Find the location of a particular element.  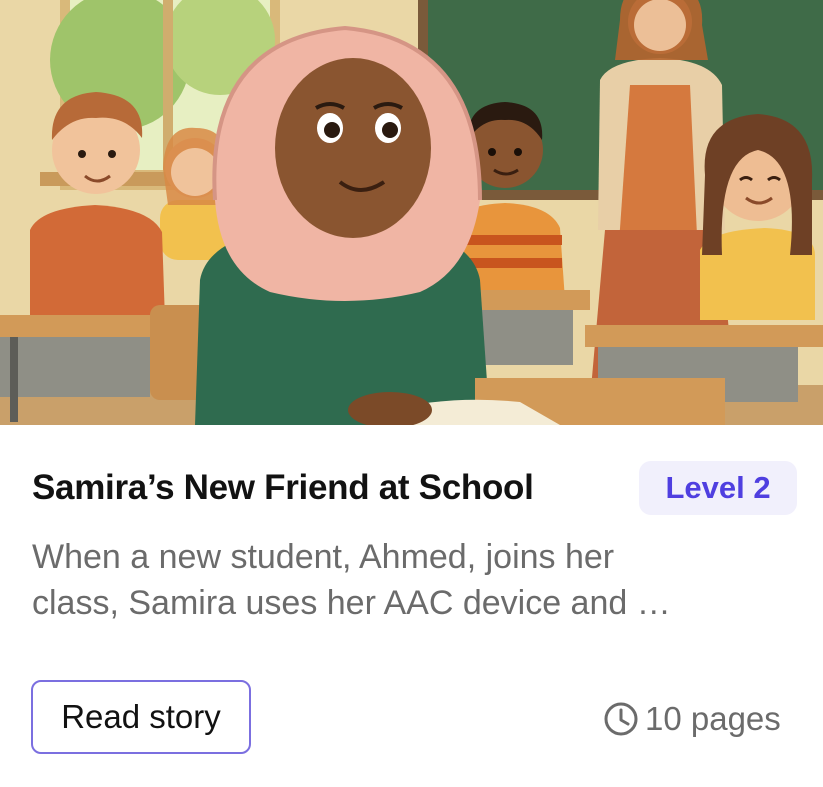

page-count: 10 pages is located at coordinates (692, 719).